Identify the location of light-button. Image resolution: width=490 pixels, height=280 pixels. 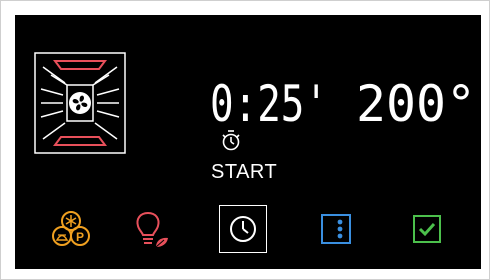
(152, 229).